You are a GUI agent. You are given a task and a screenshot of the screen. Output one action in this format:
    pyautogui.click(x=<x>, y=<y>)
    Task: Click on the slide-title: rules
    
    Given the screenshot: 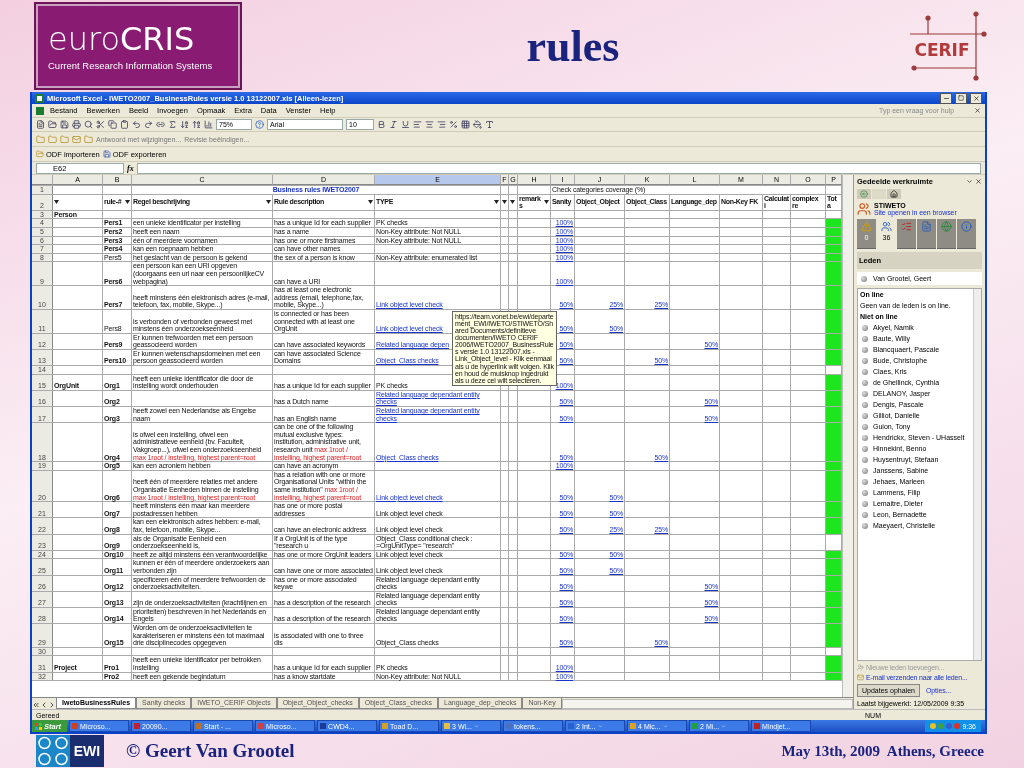 What is the action you would take?
    pyautogui.click(x=573, y=46)
    